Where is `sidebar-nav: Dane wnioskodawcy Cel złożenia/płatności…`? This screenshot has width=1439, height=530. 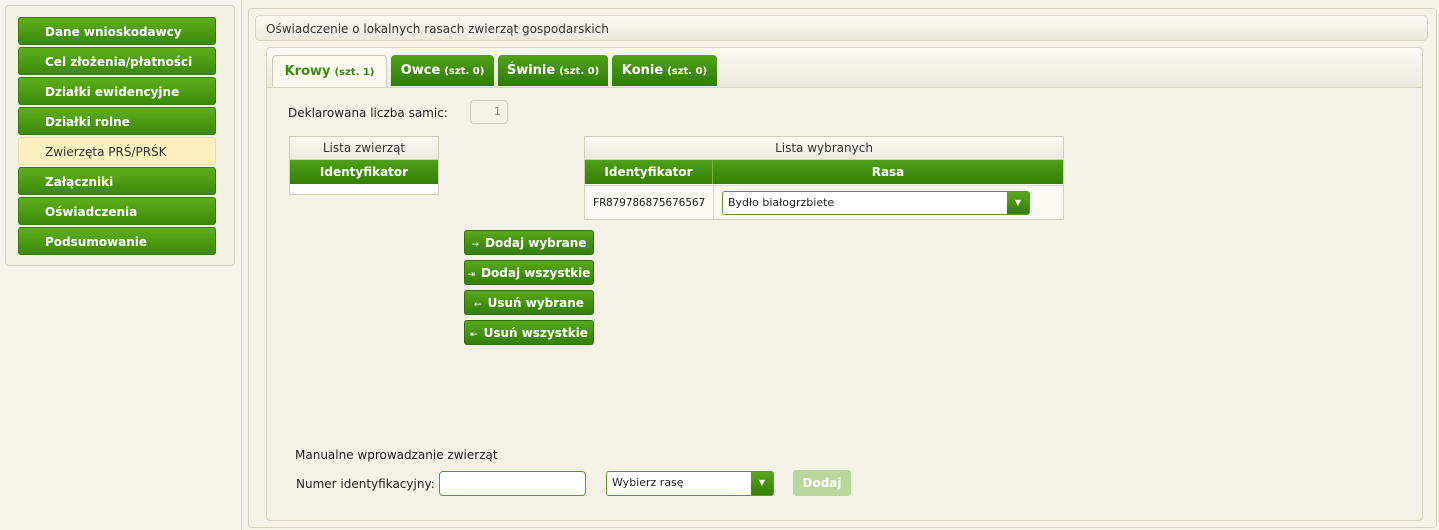
sidebar-nav: Dane wnioskodawcy Cel złożenia/płatności… is located at coordinates (120, 135).